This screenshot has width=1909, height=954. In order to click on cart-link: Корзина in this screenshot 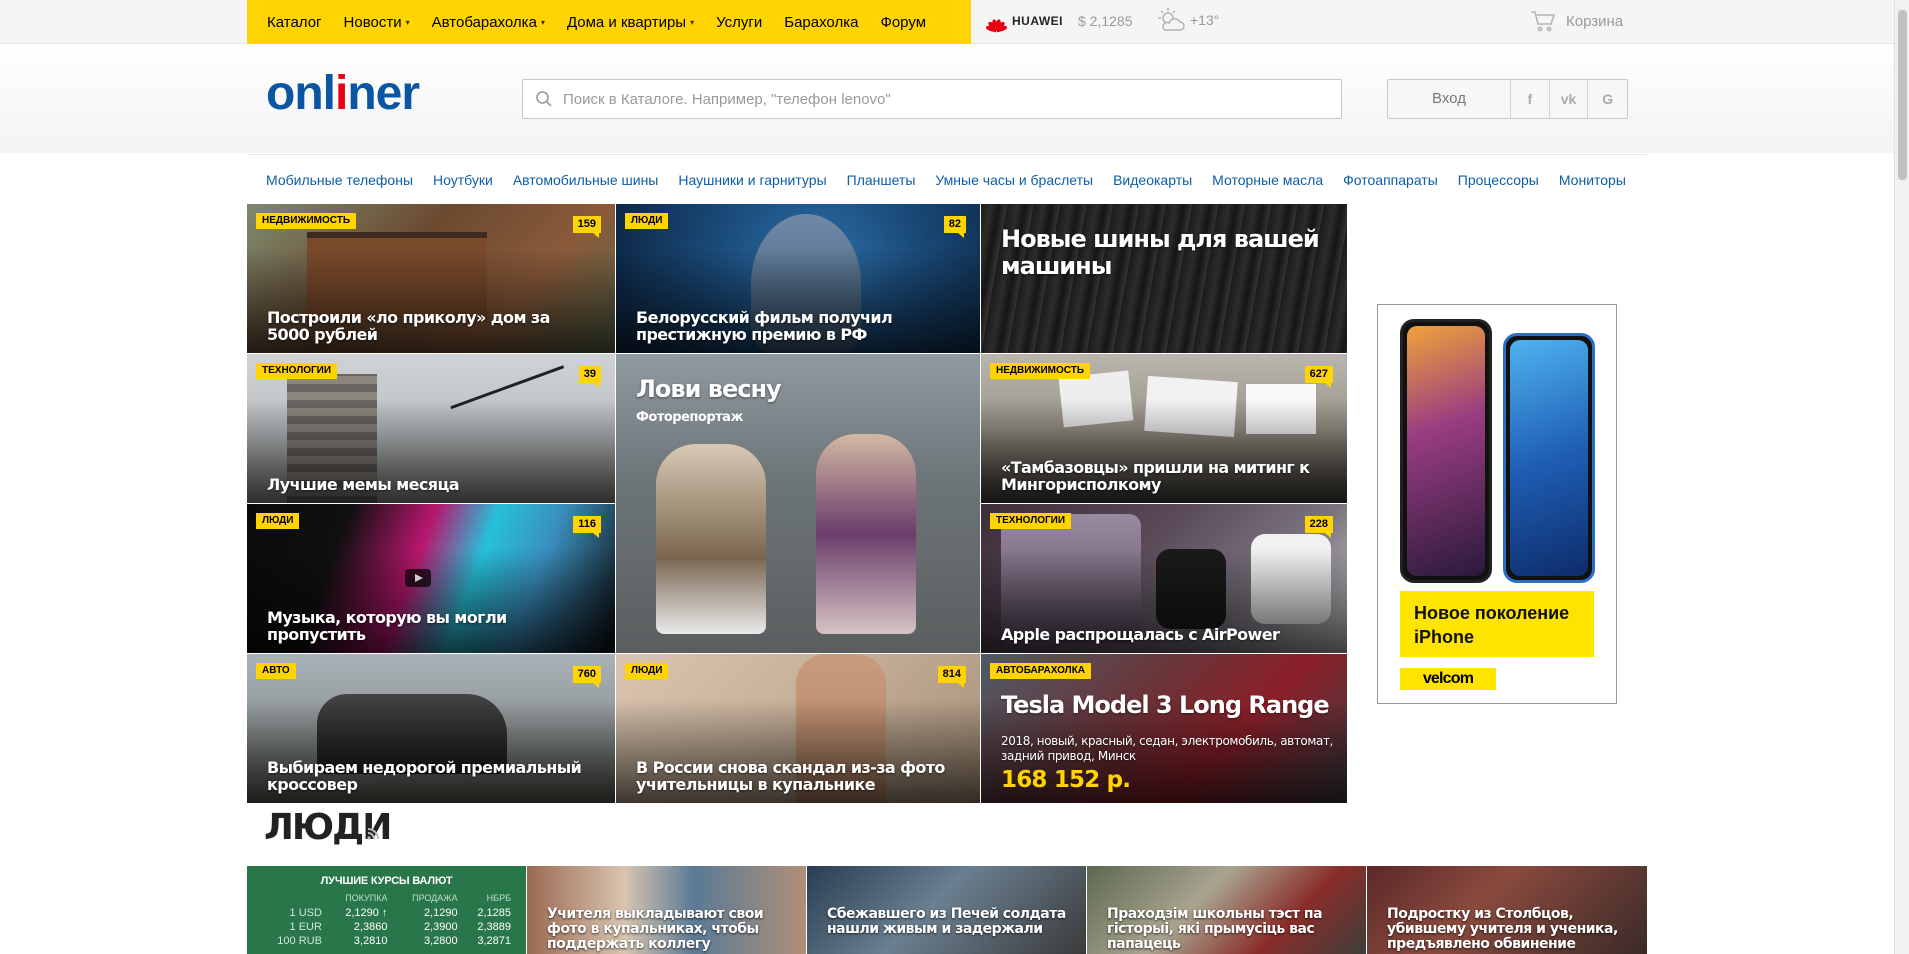, I will do `click(1576, 21)`.